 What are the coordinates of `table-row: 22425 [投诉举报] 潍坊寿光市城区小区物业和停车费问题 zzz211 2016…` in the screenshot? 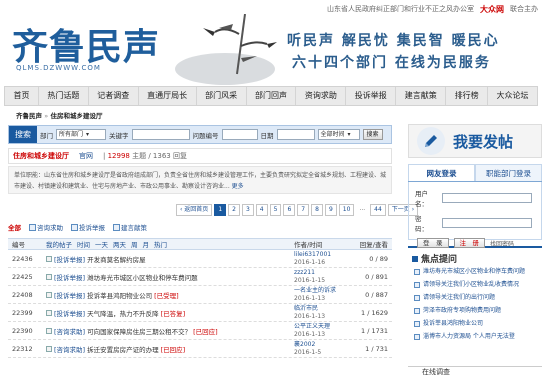 It's located at (200, 277).